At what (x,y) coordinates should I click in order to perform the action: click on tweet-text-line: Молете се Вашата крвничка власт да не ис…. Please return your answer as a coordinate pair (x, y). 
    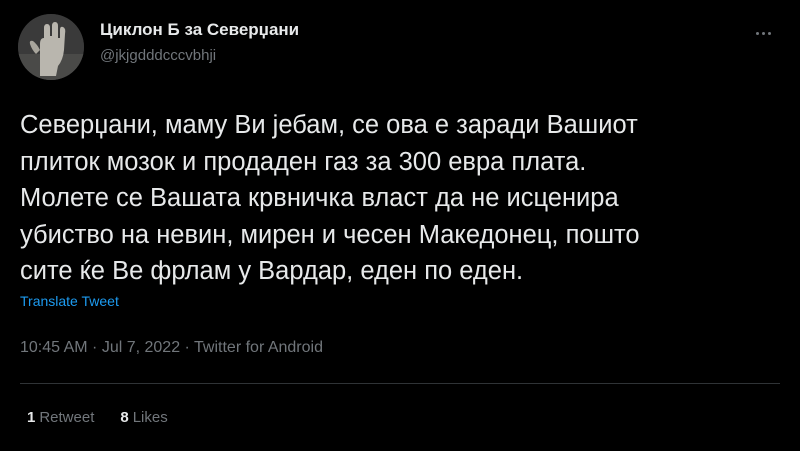
    Looking at the image, I should click on (319, 198).